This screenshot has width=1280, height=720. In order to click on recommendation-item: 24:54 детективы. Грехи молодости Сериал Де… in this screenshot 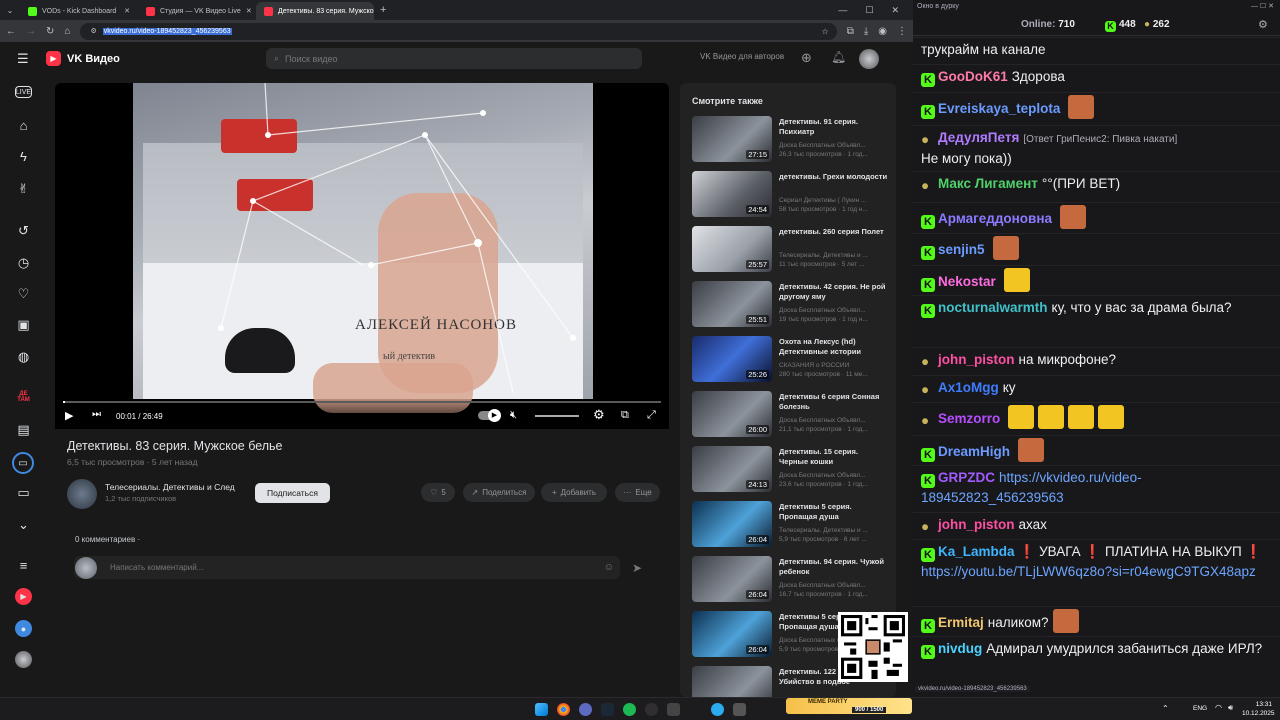, I will do `click(792, 195)`.